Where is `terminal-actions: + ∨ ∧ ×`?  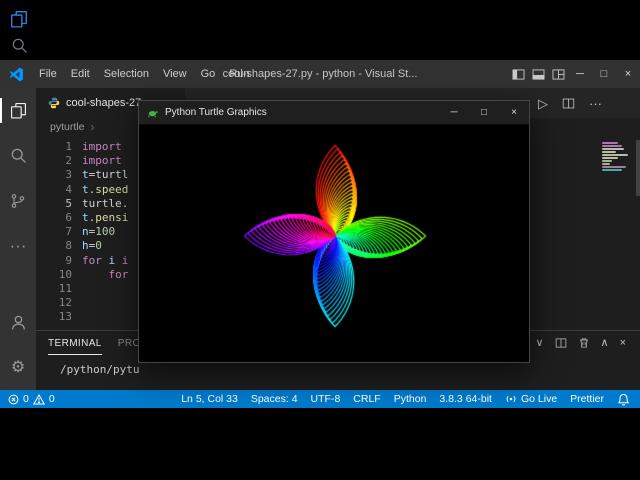
terminal-actions: + ∨ ∧ × is located at coordinates (572, 343).